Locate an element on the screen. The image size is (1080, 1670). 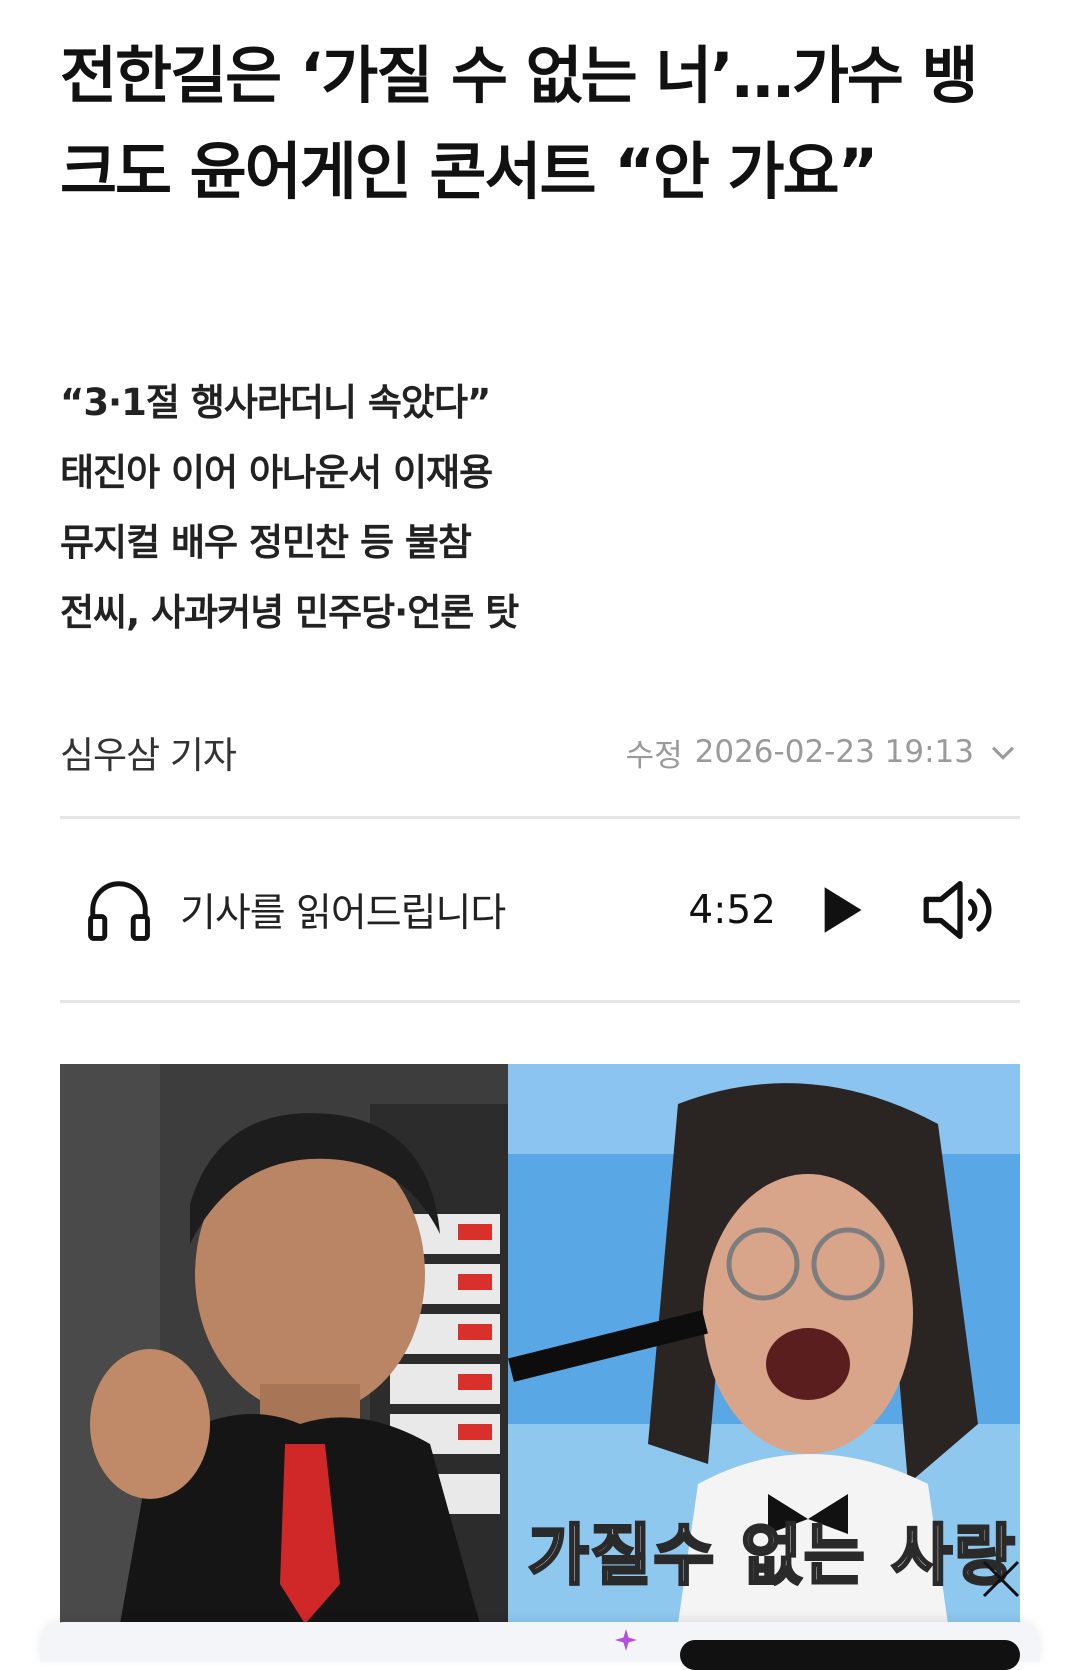
chevron-down-icon is located at coordinates (1003, 753).